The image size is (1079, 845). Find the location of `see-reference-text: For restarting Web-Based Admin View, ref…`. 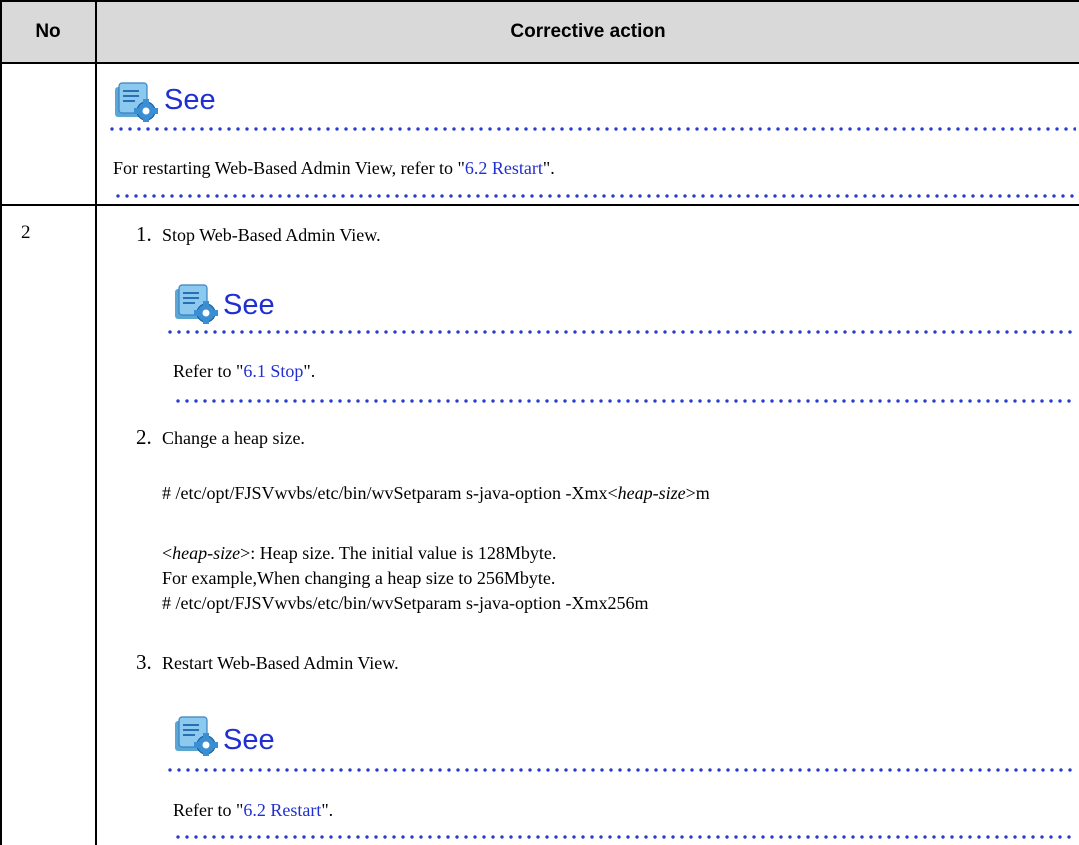

see-reference-text: For restarting Web-Based Admin View, ref… is located at coordinates (334, 168).